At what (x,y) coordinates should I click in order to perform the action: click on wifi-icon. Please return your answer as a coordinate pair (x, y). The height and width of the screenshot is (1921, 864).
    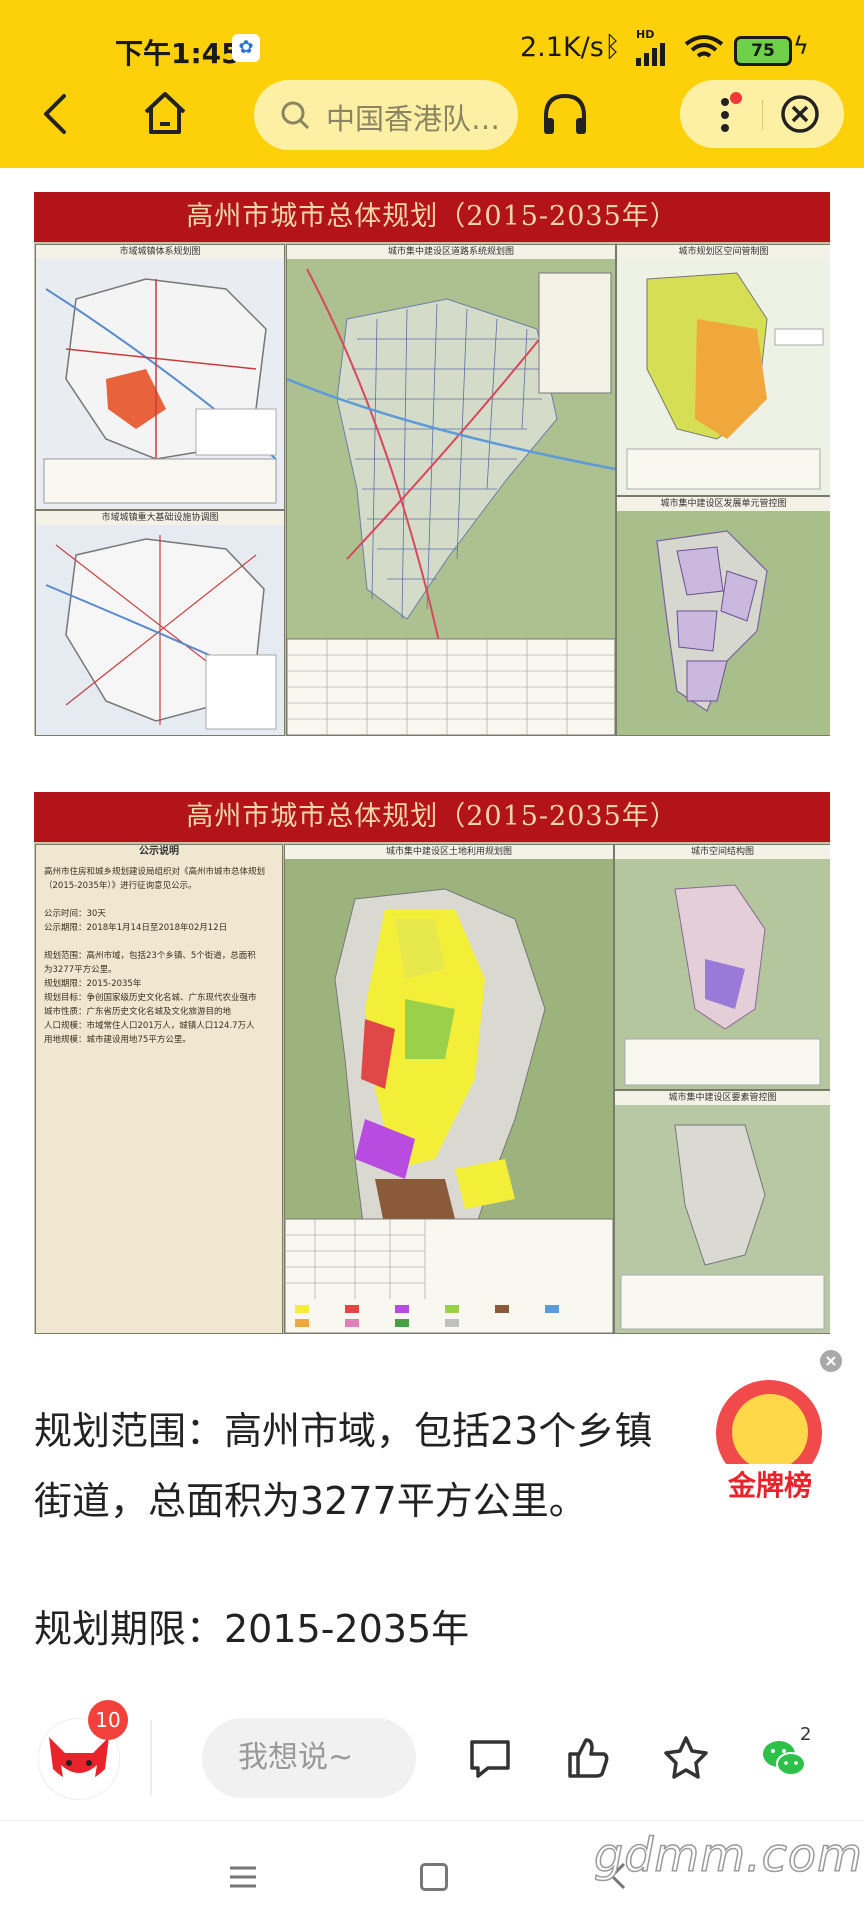
    Looking at the image, I should click on (704, 46).